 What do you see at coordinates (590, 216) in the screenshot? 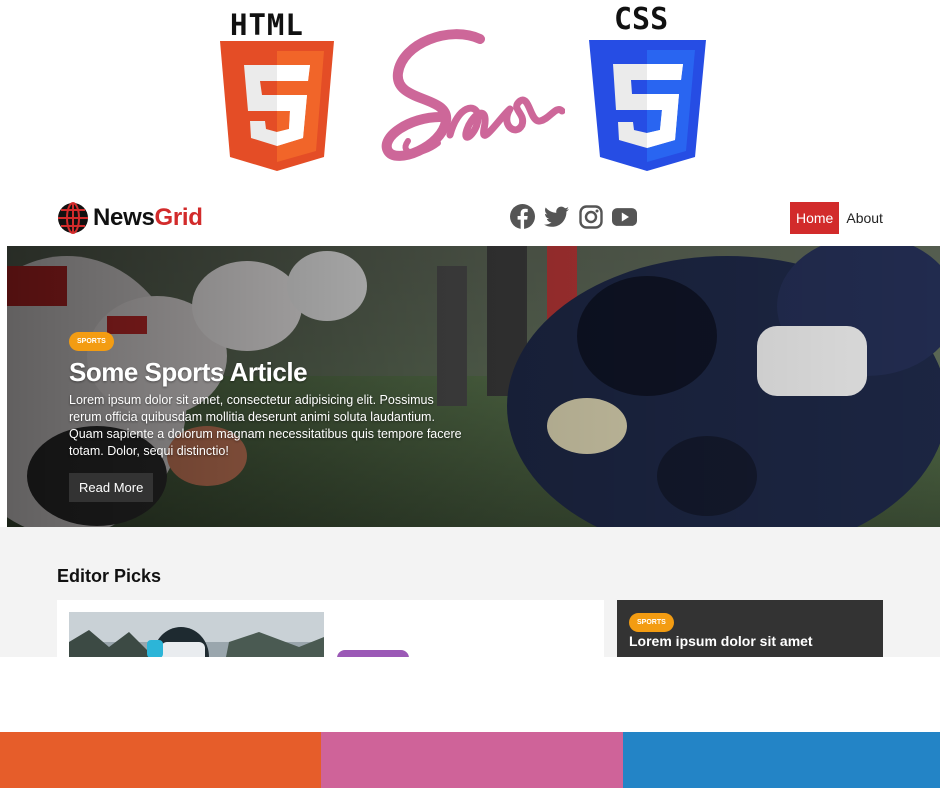
I see `instagram-icon` at bounding box center [590, 216].